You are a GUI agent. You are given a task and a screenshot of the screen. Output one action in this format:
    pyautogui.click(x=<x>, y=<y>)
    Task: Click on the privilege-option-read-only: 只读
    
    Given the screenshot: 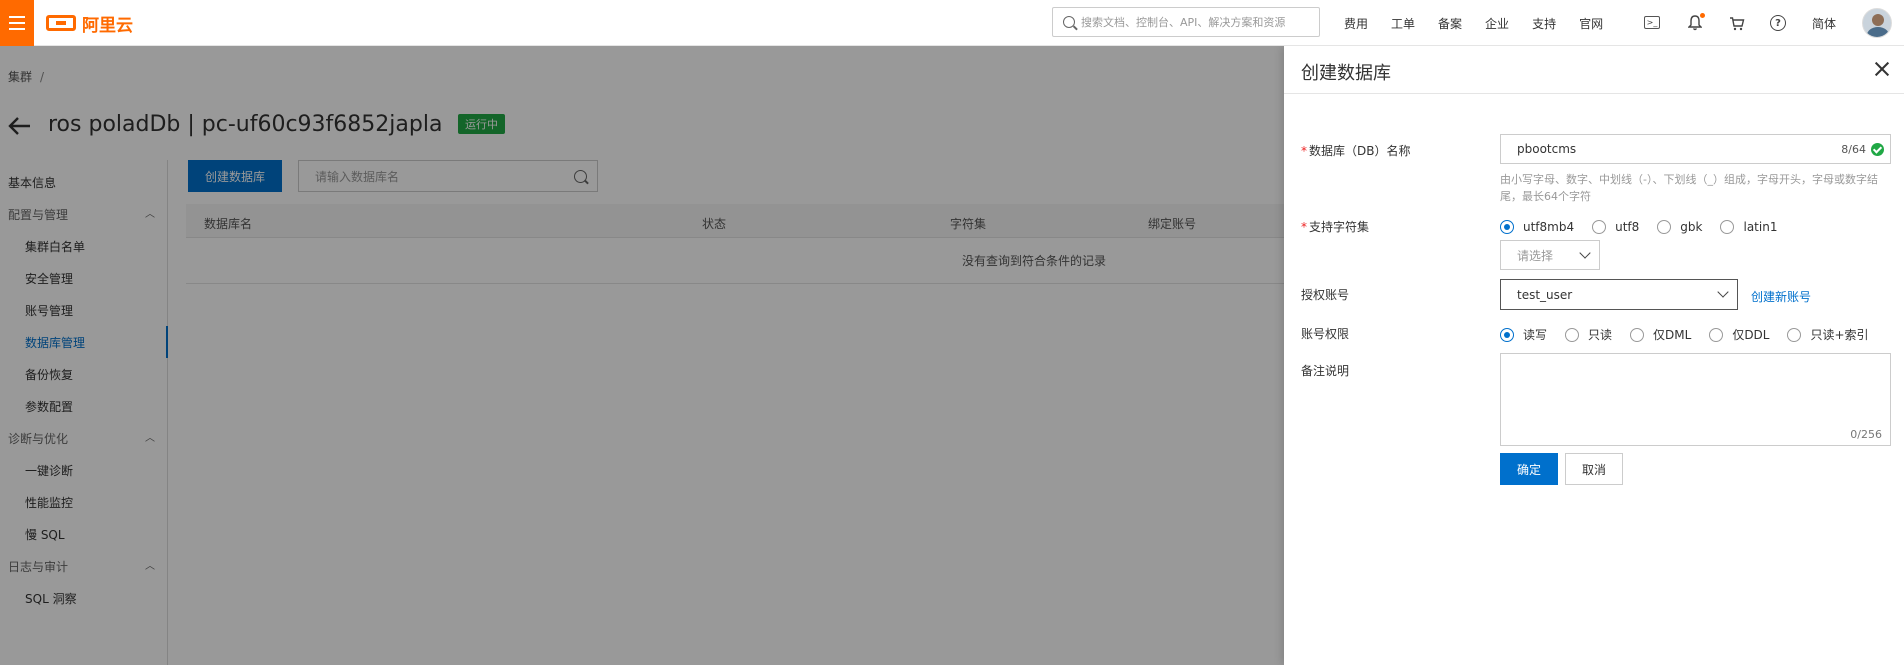 What is the action you would take?
    pyautogui.click(x=1588, y=334)
    